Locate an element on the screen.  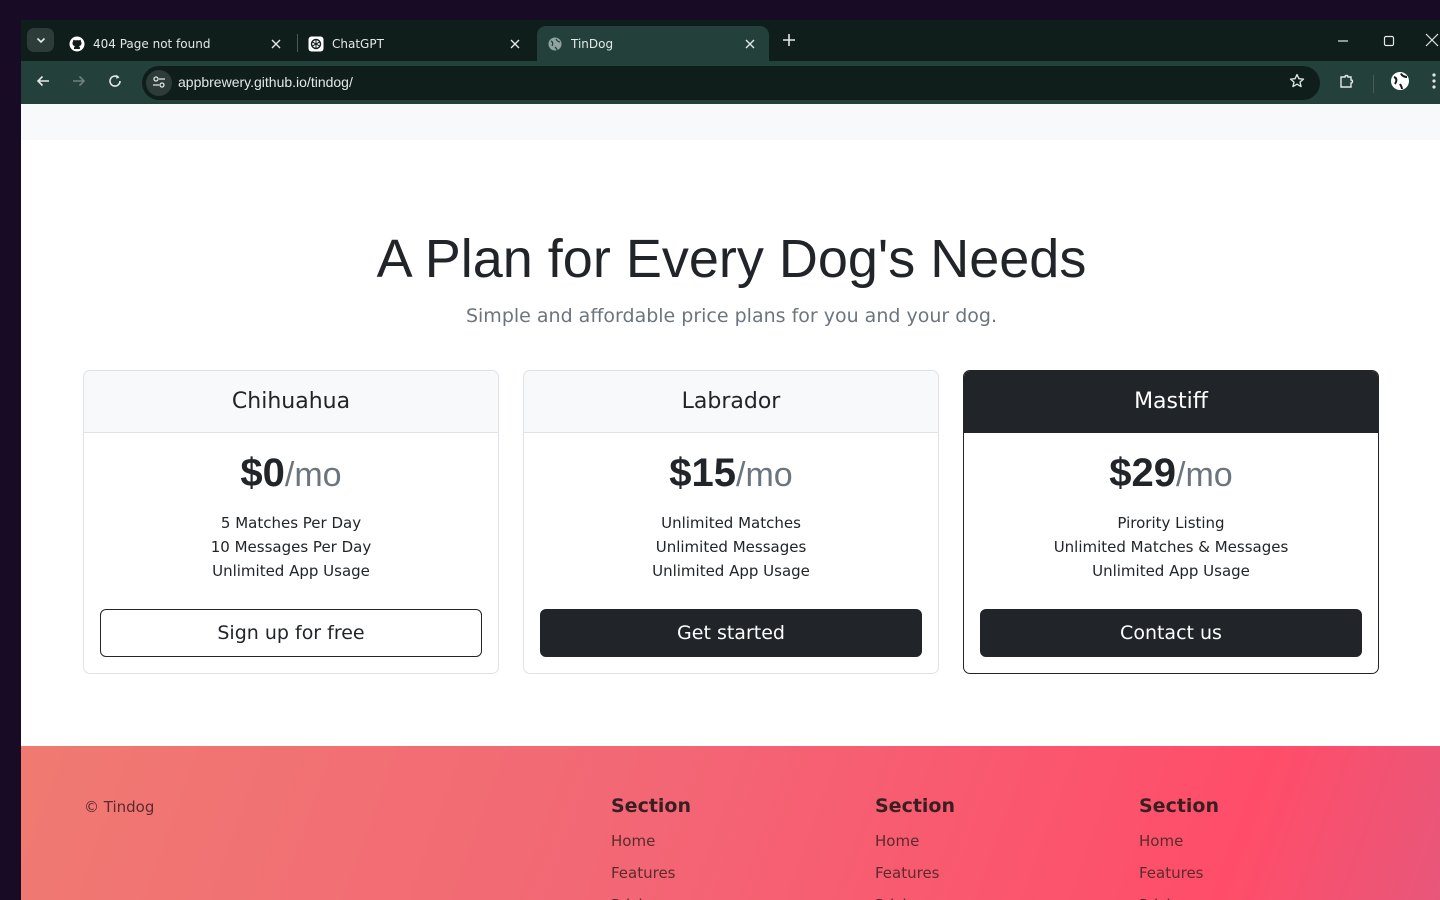
toolbar-divider is located at coordinates (1373, 84).